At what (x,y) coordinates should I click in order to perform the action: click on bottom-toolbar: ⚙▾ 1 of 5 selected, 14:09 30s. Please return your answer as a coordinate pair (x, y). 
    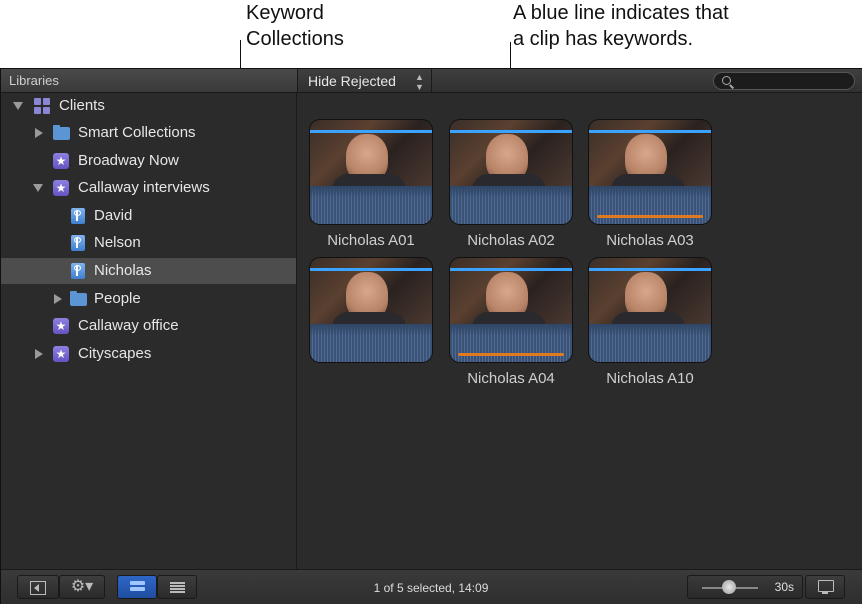
    Looking at the image, I should click on (431, 586).